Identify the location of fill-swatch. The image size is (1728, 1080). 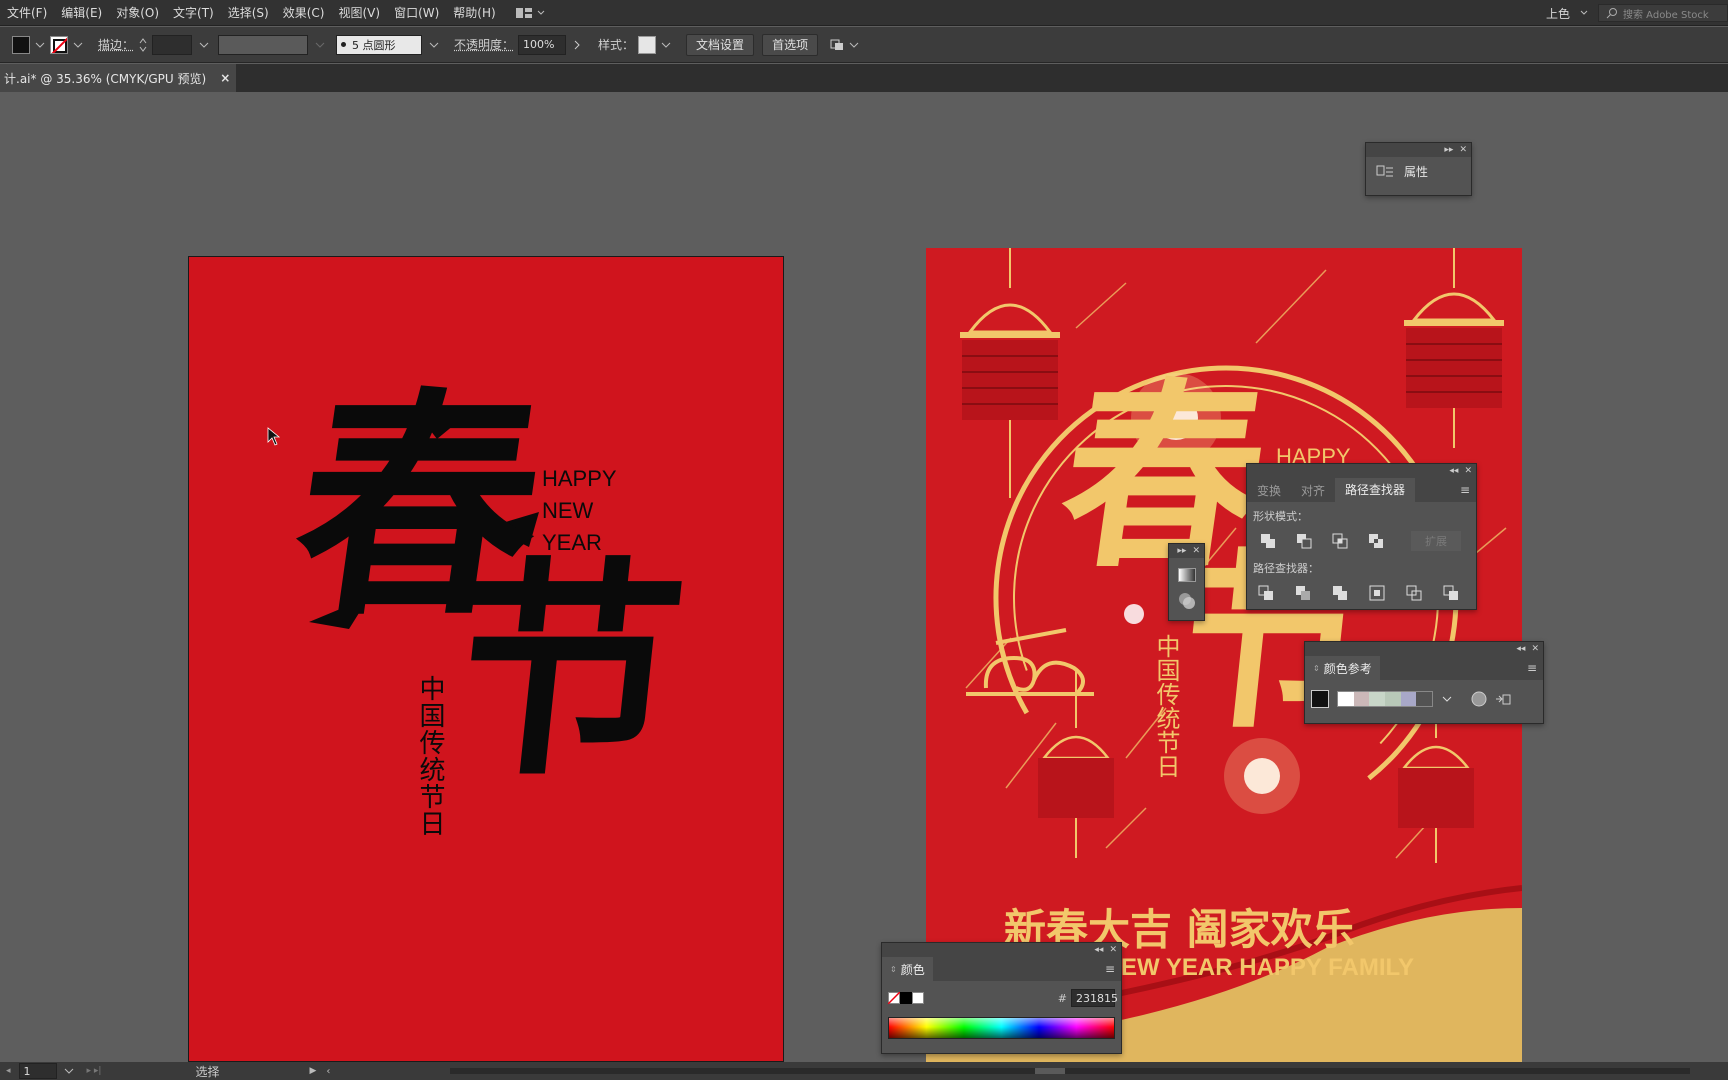
(21, 44).